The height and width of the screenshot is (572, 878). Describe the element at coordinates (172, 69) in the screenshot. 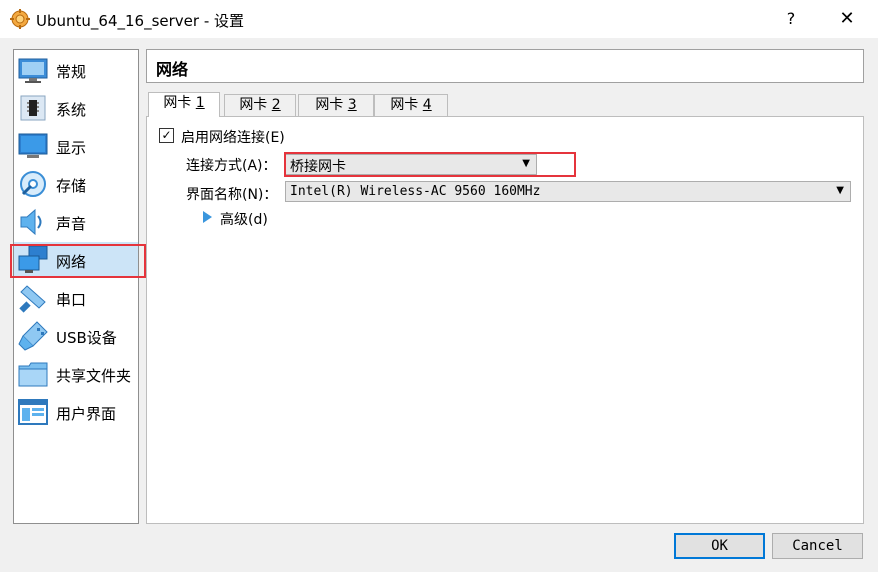

I see `page-title: 网络` at that location.